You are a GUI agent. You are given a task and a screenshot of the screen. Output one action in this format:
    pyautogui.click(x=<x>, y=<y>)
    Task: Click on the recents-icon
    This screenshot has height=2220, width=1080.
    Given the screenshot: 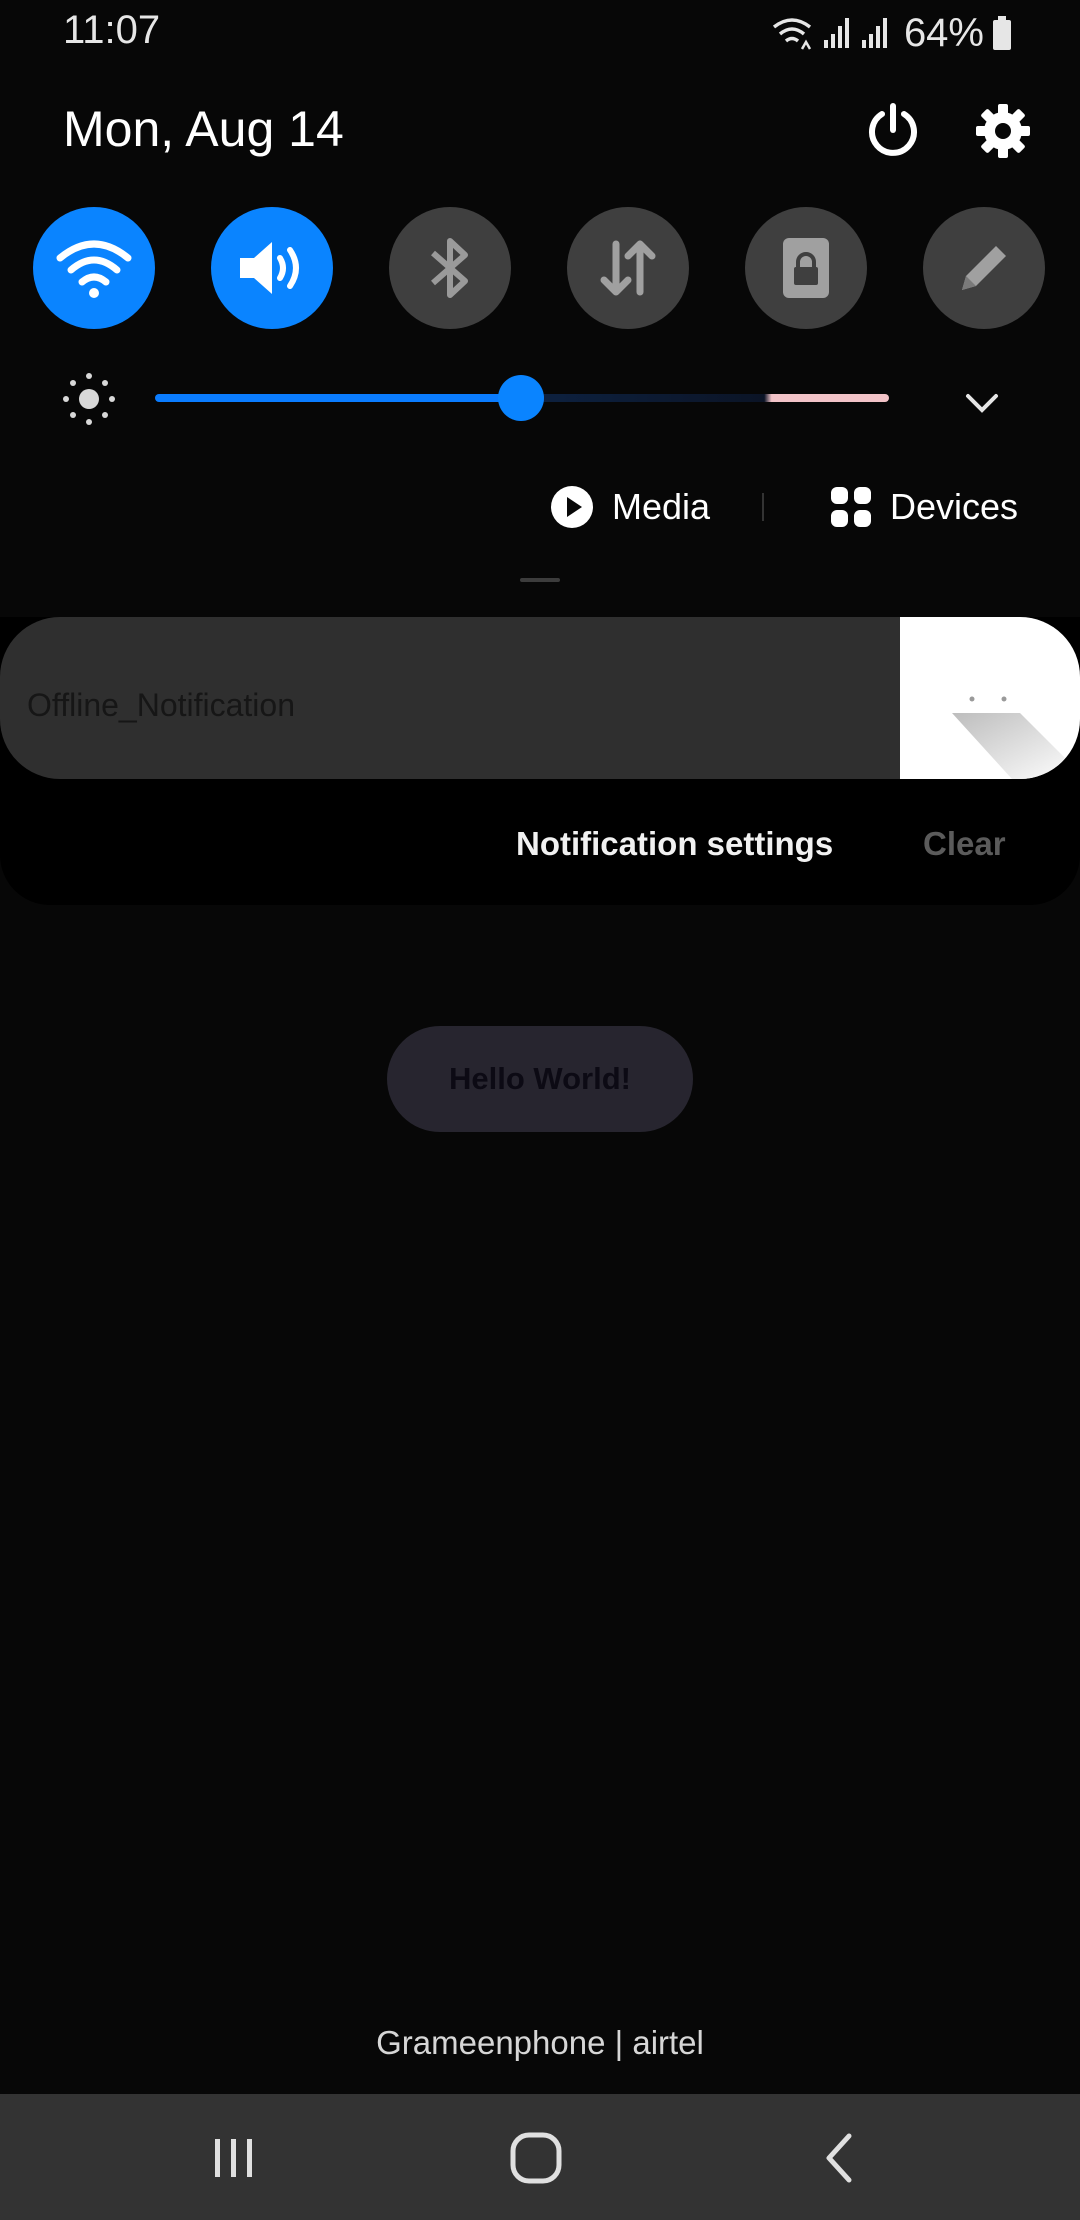 What is the action you would take?
    pyautogui.click(x=233, y=2158)
    